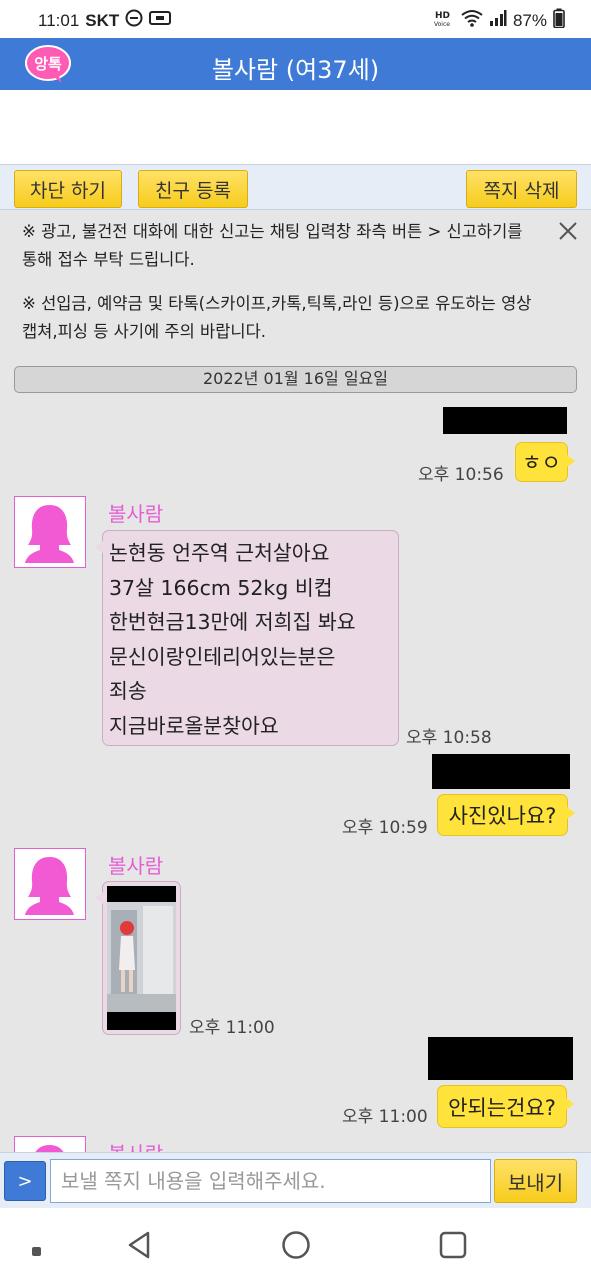 This screenshot has width=591, height=1280. I want to click on add-friend-button: 친구 등록, so click(193, 189).